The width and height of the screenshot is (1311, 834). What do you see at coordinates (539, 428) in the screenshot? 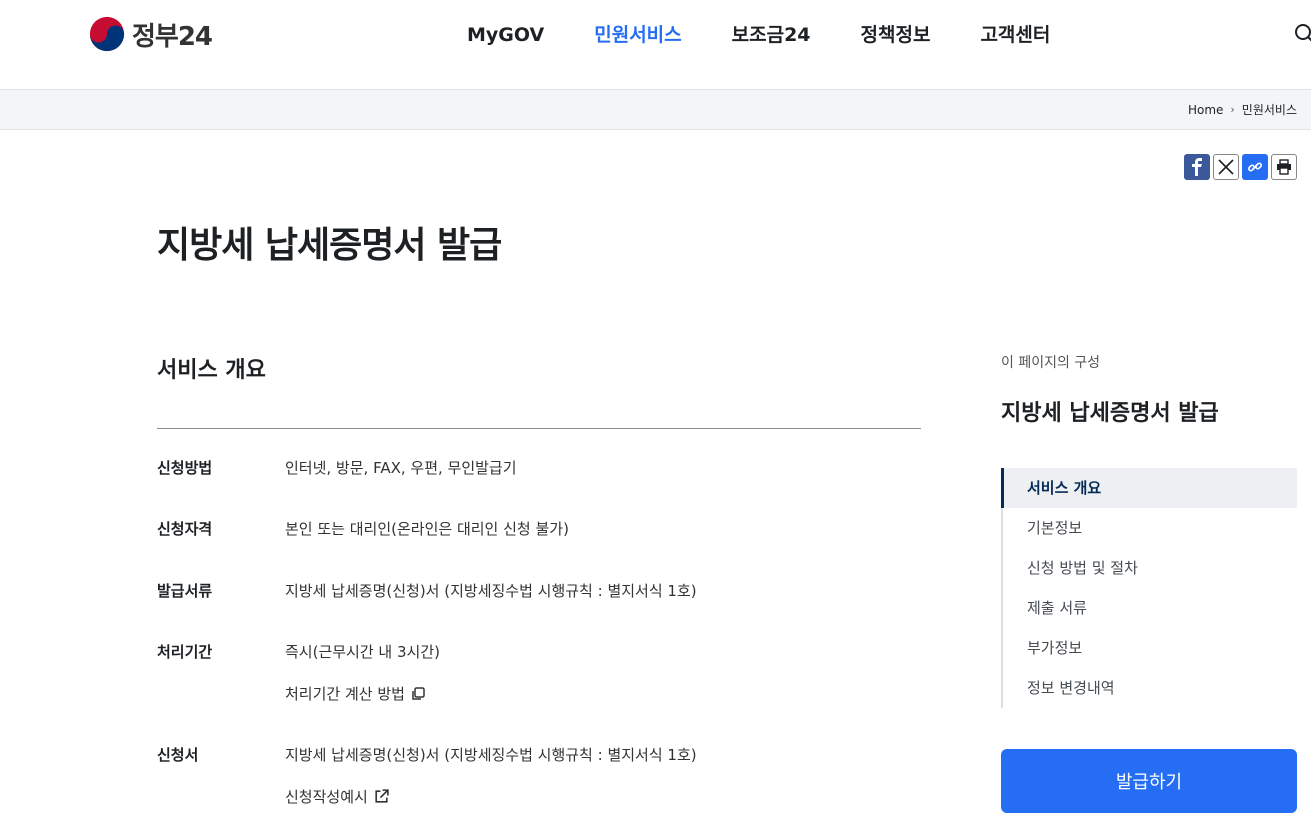
I see `section-divider` at bounding box center [539, 428].